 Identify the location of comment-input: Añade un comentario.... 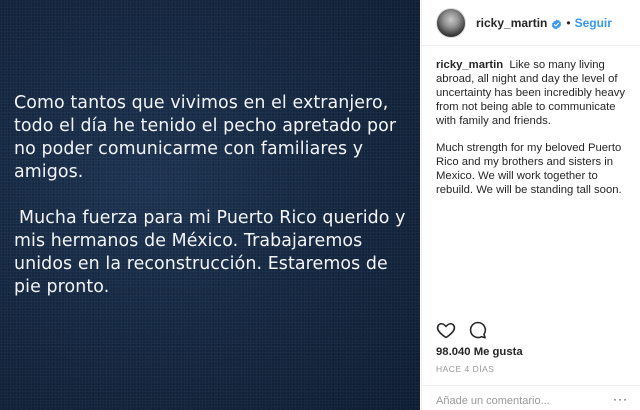
(531, 397).